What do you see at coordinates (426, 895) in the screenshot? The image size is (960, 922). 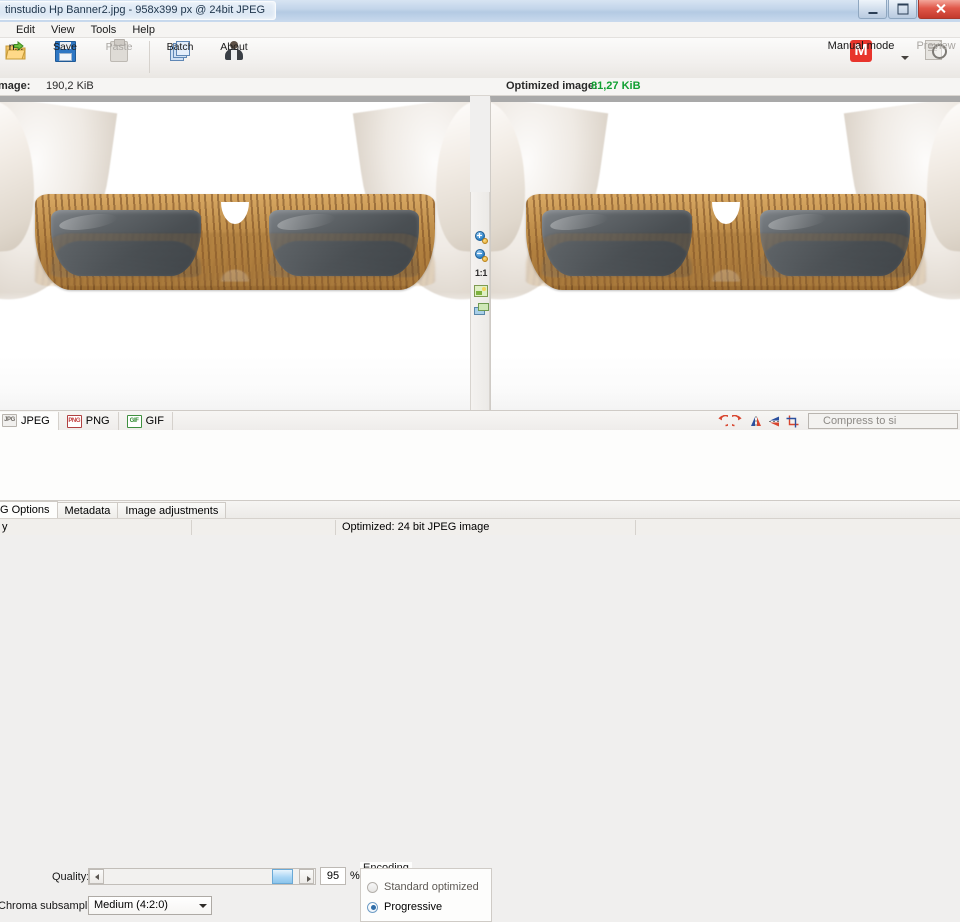 I see `encoding-group: Standard optimized Progressive` at bounding box center [426, 895].